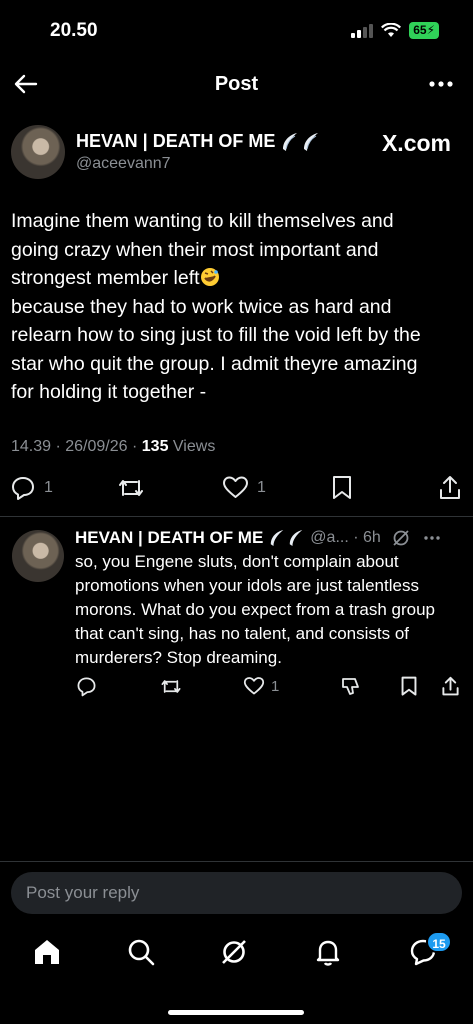 The image size is (473, 1024). What do you see at coordinates (236, 1012) in the screenshot?
I see `home-indicator` at bounding box center [236, 1012].